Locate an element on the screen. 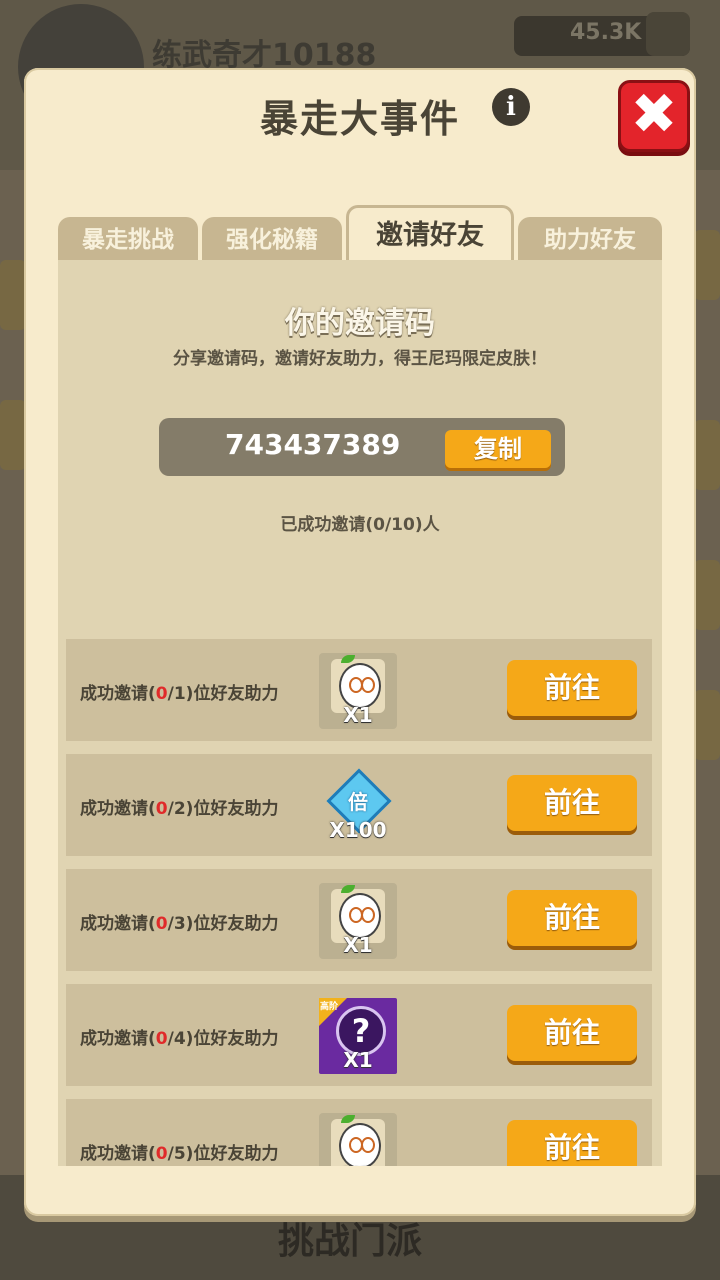  close-icon: ✖ is located at coordinates (654, 114).